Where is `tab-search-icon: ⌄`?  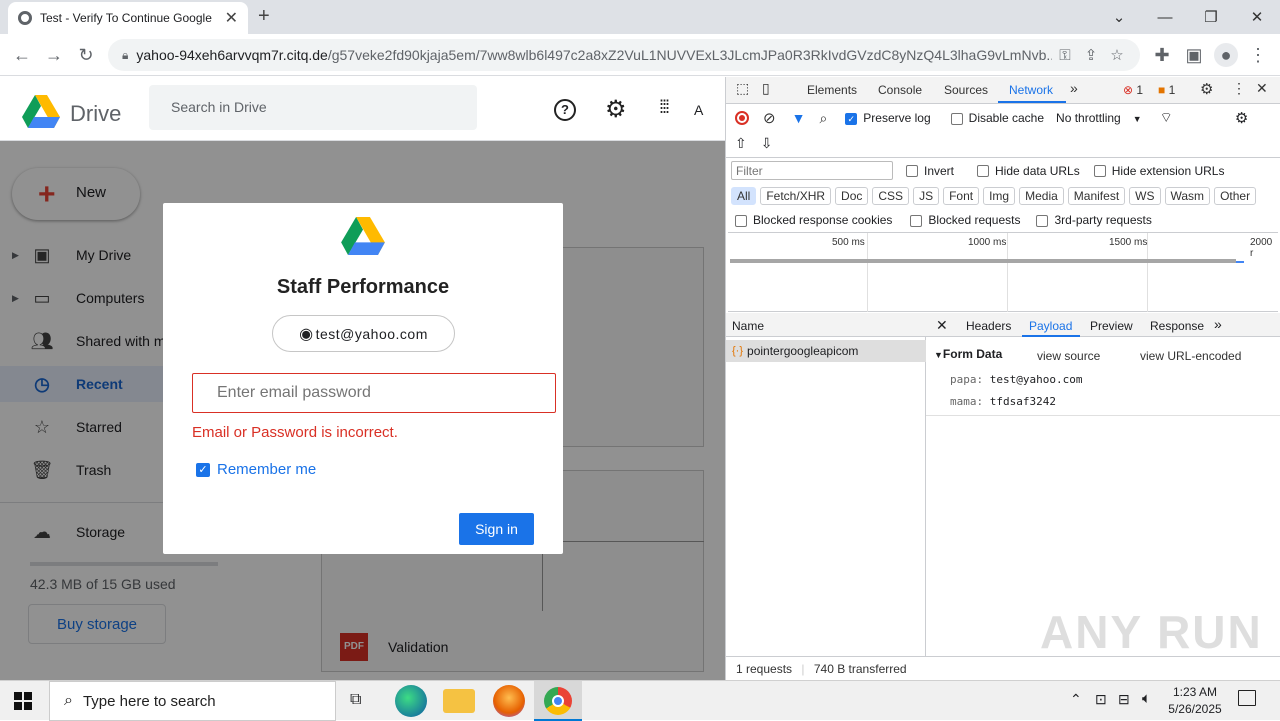
tab-search-icon: ⌄ is located at coordinates (1119, 17).